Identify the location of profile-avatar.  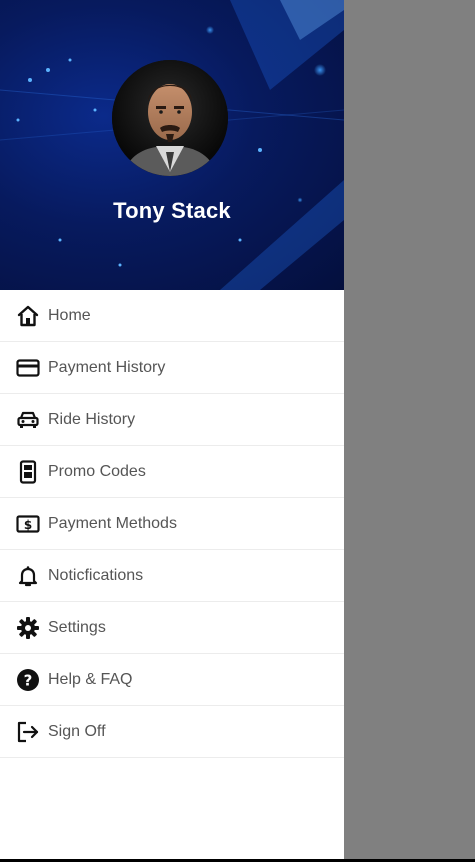
(170, 118).